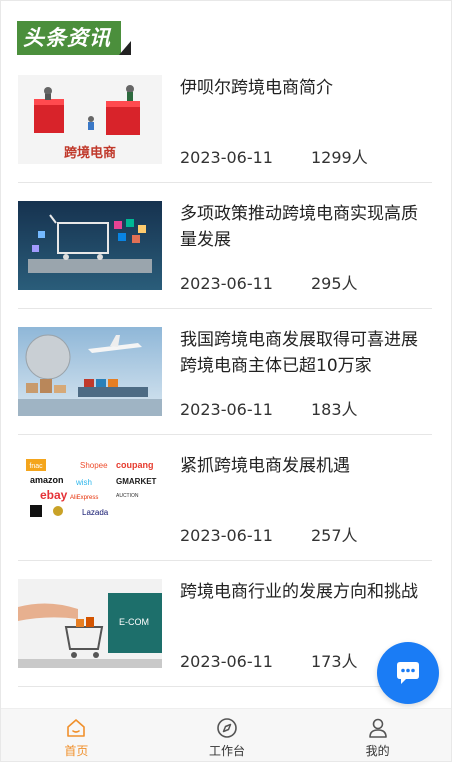 This screenshot has height=762, width=452. What do you see at coordinates (307, 353) in the screenshot?
I see `news-title: 我国跨境电商发展取得可喜进展 跨境电商主体已超10万家` at bounding box center [307, 353].